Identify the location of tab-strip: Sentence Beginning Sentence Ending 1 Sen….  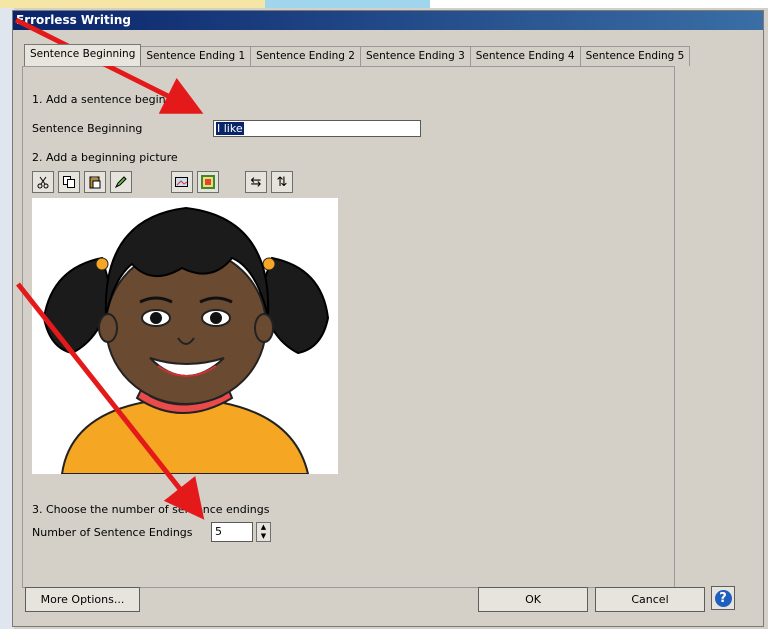
(357, 55).